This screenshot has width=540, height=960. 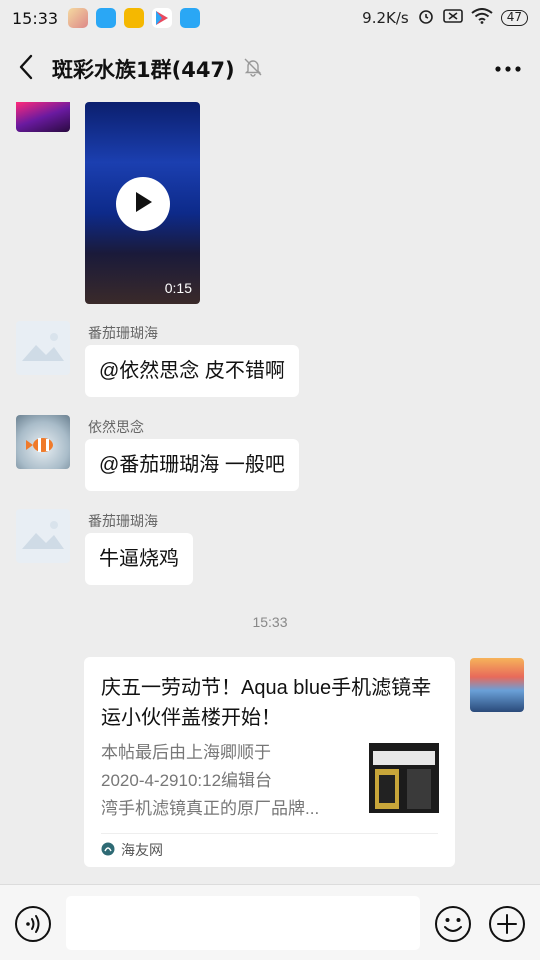 What do you see at coordinates (497, 685) in the screenshot?
I see `self-avatar` at bounding box center [497, 685].